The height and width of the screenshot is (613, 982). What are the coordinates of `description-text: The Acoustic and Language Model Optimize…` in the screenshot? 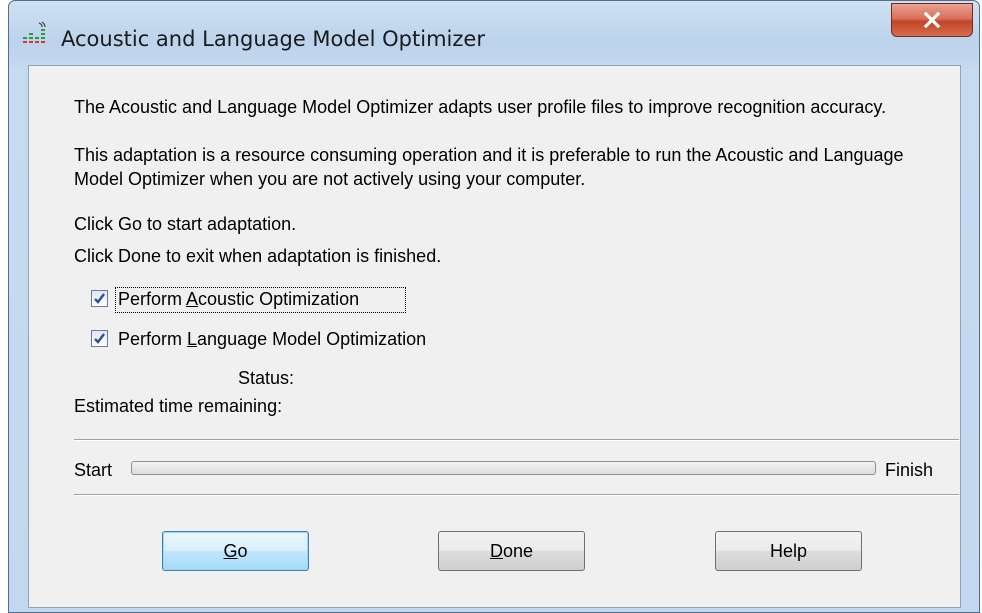 It's located at (480, 107).